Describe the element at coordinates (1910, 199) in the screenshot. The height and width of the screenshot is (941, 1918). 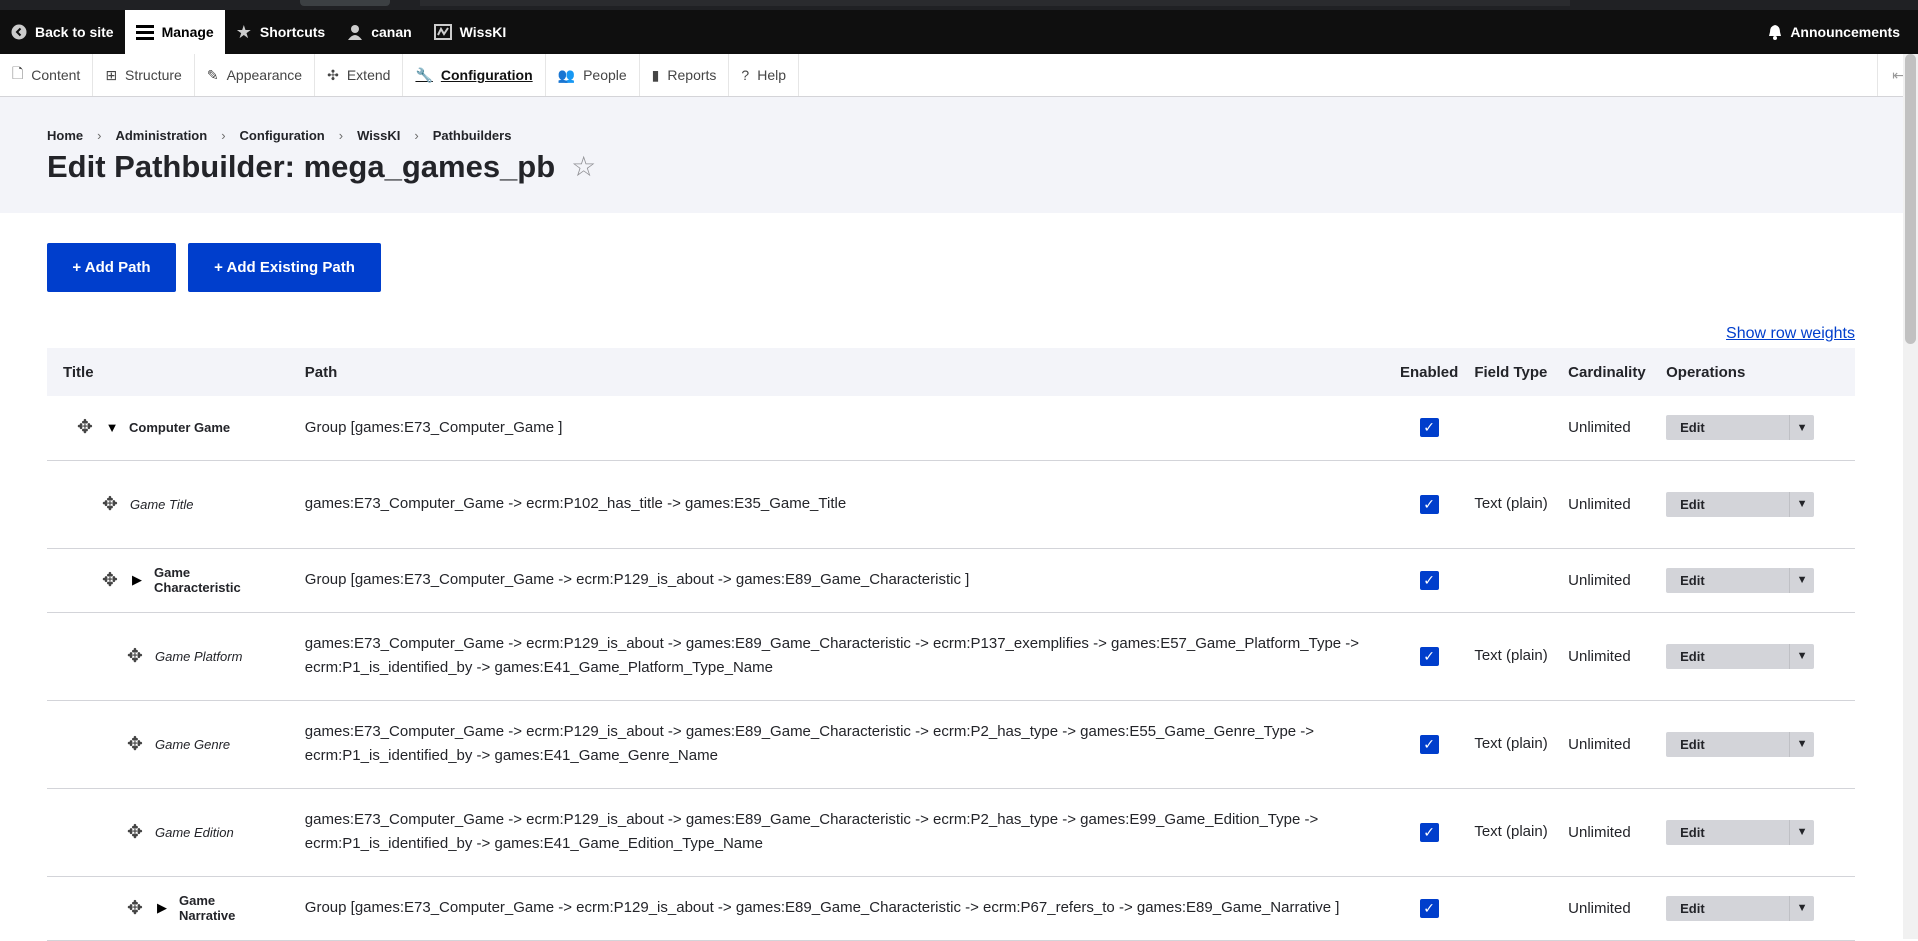
I see `scrollbar-thumb` at that location.